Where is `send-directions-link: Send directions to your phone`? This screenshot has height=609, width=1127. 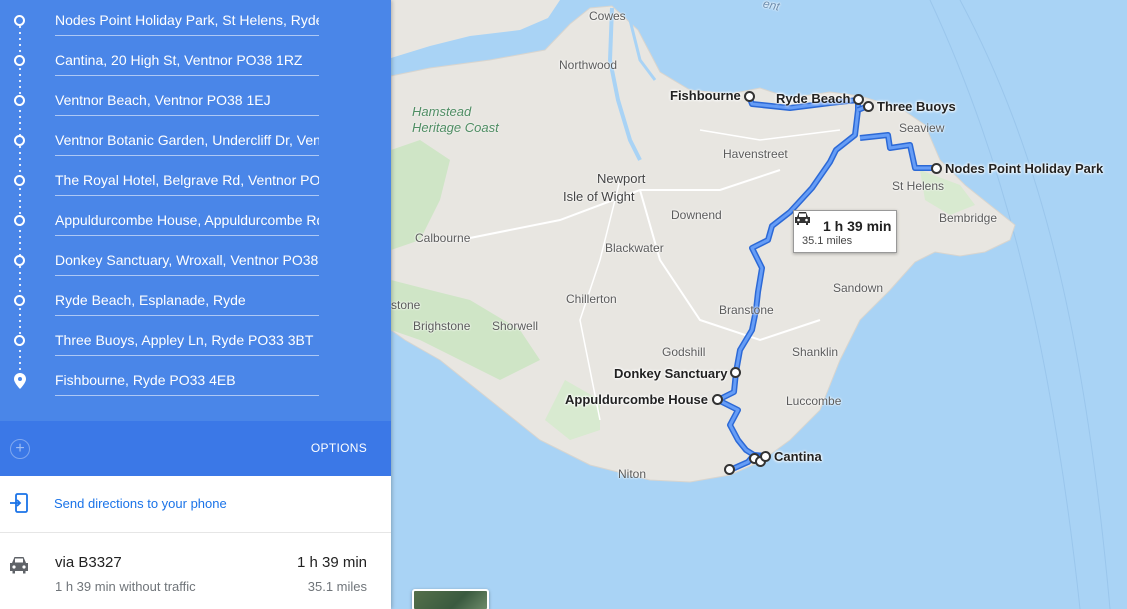 send-directions-link: Send directions to your phone is located at coordinates (140, 503).